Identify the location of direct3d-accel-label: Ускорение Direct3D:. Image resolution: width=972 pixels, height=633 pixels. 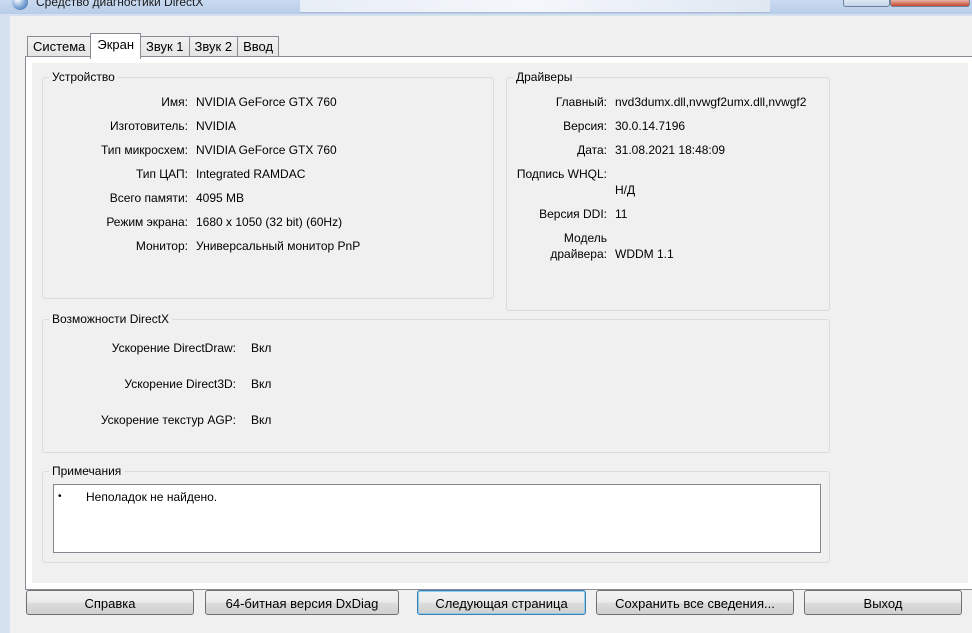
(180, 384).